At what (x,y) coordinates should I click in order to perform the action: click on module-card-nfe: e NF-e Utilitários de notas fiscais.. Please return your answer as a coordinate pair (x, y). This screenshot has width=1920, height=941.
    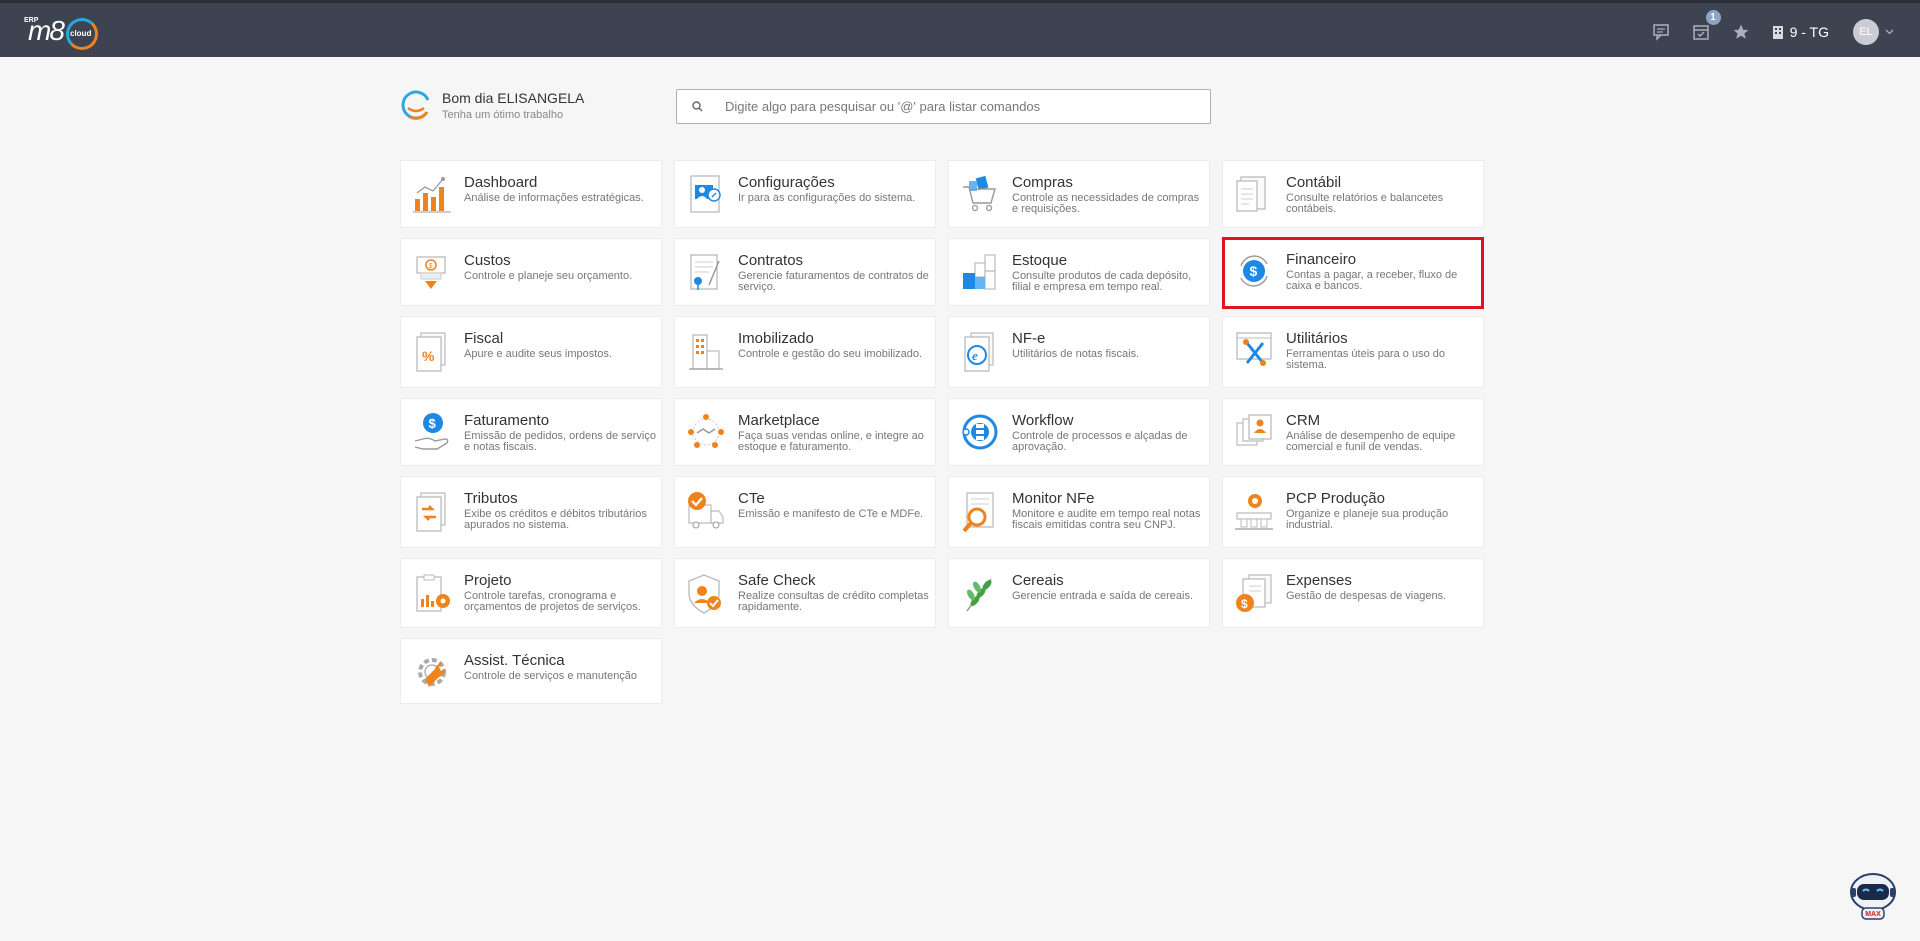
    Looking at the image, I should click on (1079, 352).